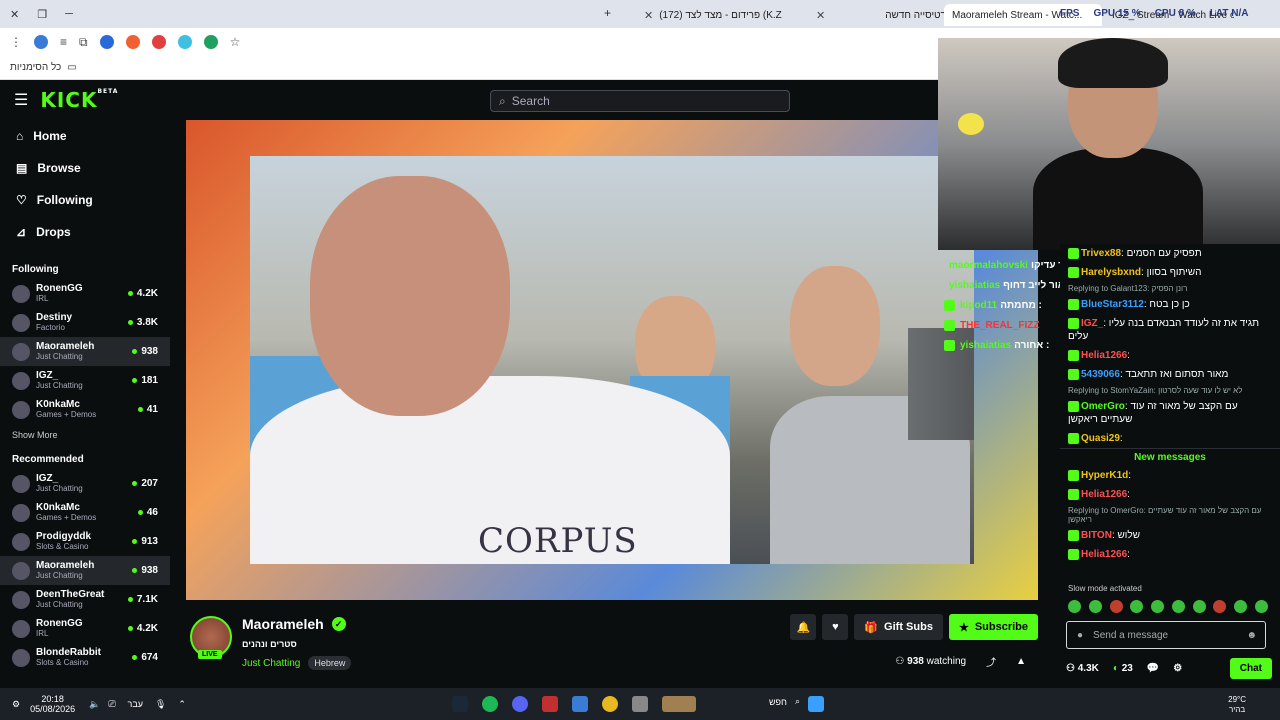 Image resolution: width=1280 pixels, height=720 pixels. What do you see at coordinates (1170, 272) in the screenshot?
I see `chat-message: Harelysbxnd: השיתוף בסוון` at bounding box center [1170, 272].